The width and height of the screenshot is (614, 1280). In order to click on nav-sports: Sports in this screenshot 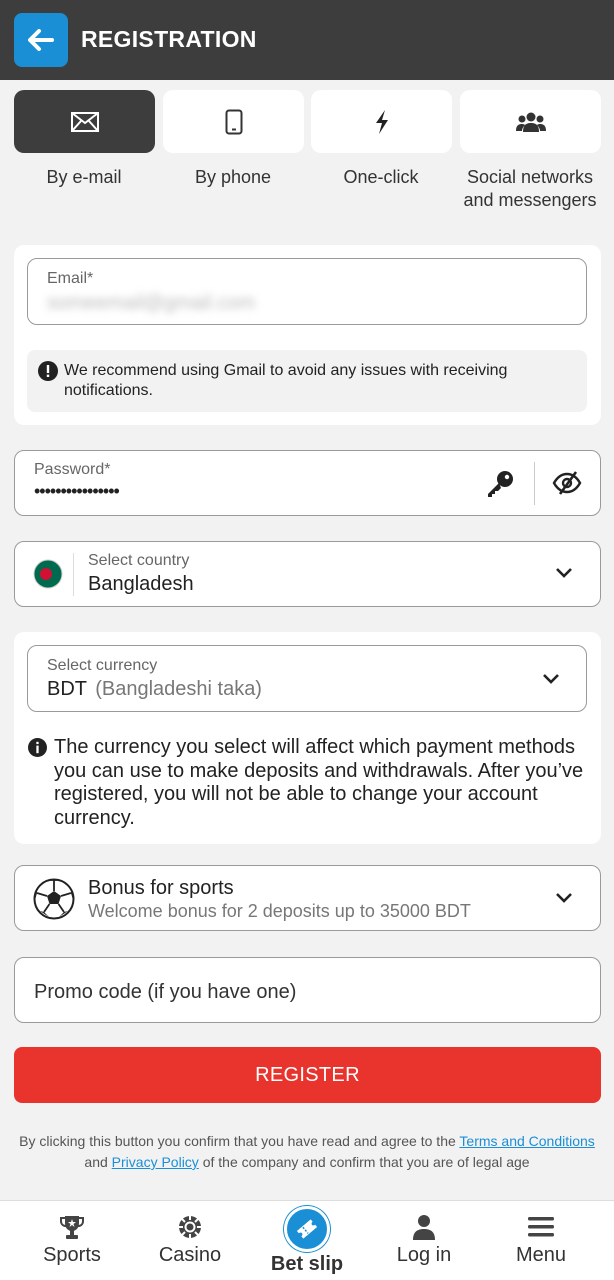, I will do `click(72, 1240)`.